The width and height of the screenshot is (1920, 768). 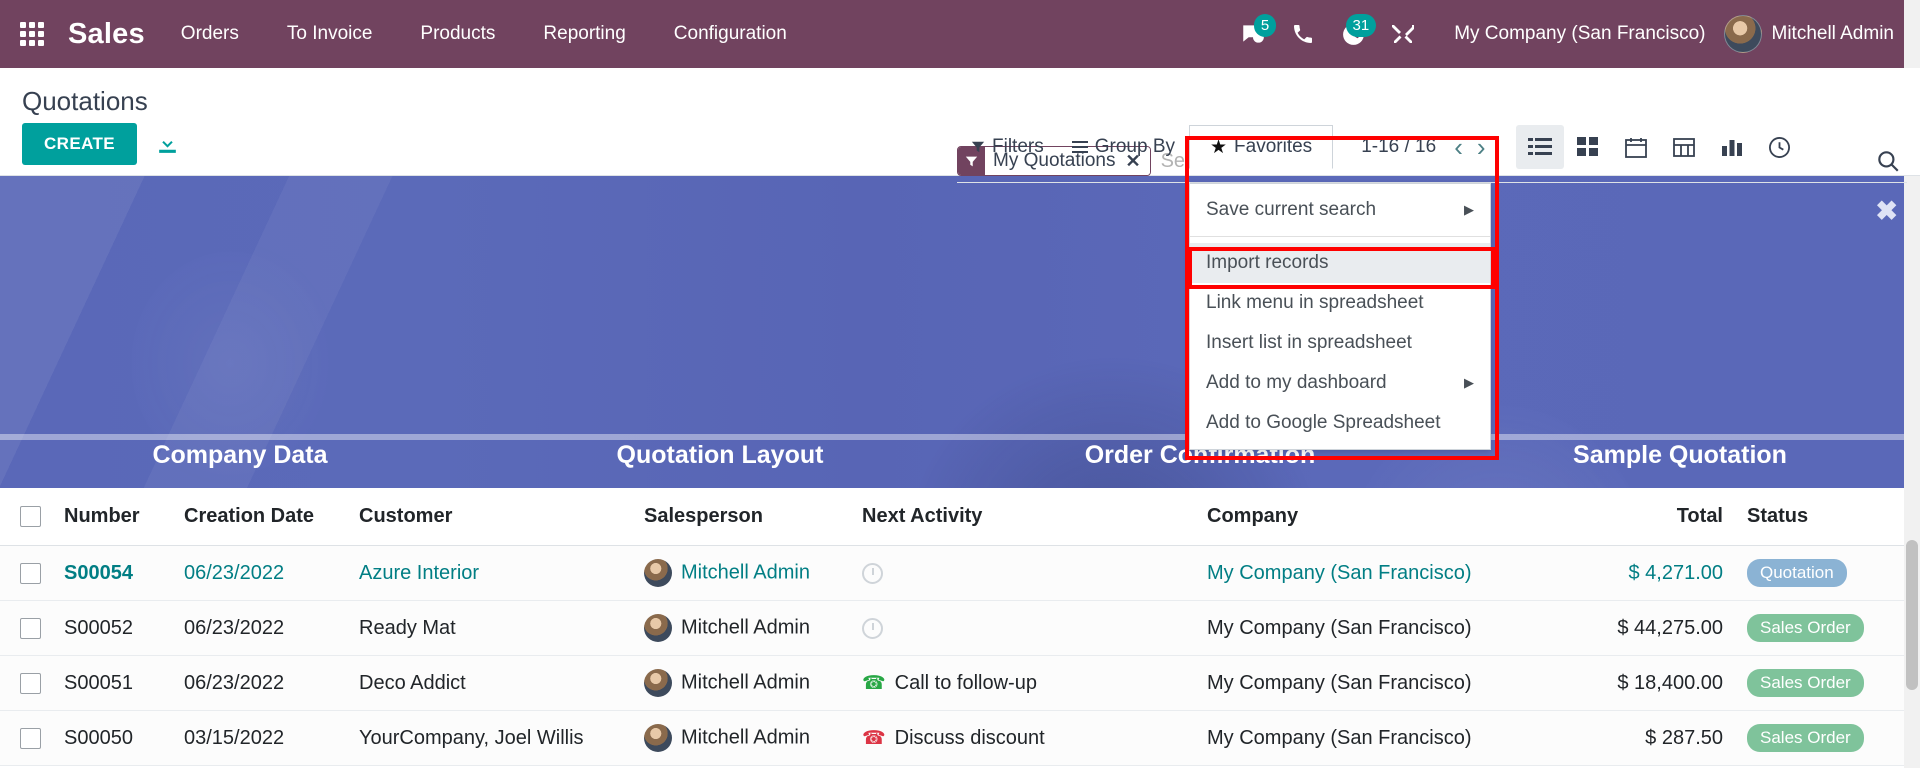 I want to click on activity-label: Call to follow-up, so click(x=965, y=682).